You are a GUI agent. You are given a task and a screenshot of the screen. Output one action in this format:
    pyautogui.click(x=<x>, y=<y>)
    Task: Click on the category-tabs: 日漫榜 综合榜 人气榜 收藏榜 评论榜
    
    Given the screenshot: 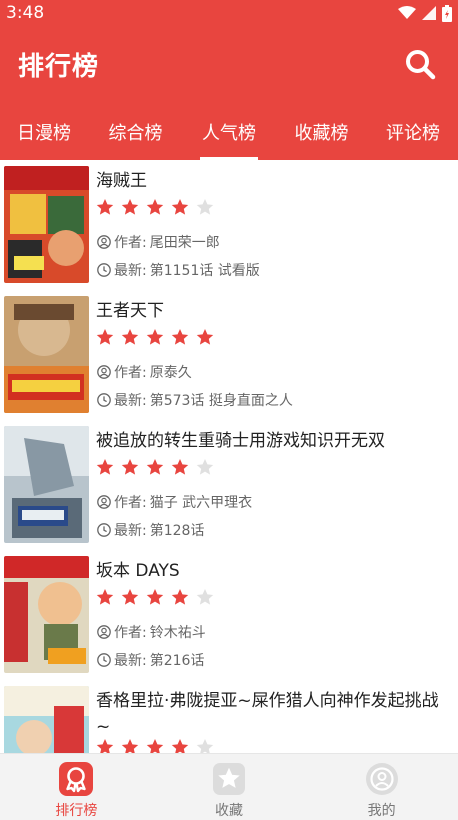 What is the action you would take?
    pyautogui.click(x=229, y=132)
    